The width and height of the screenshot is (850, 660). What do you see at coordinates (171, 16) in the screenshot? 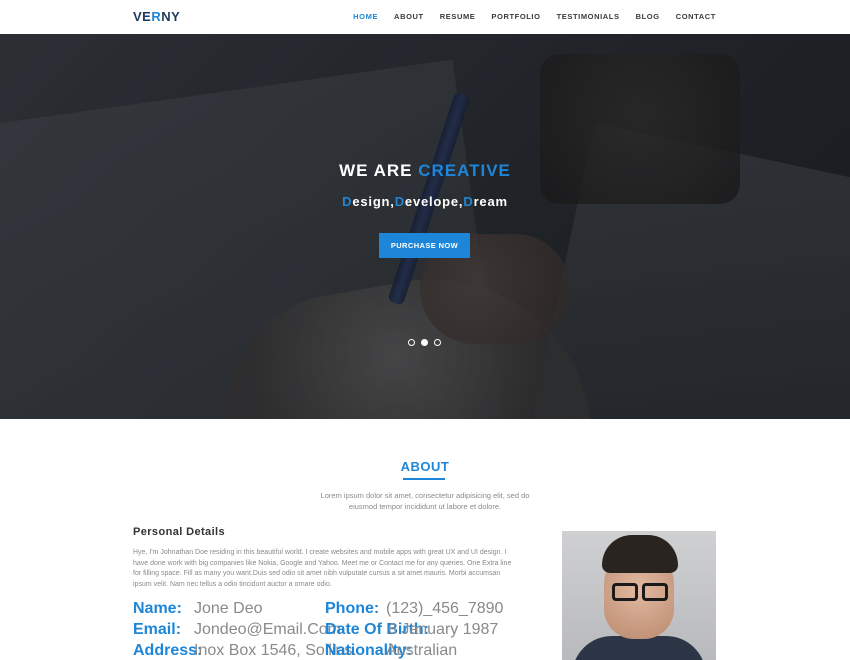
I see `logo-text-suffix: NY` at bounding box center [171, 16].